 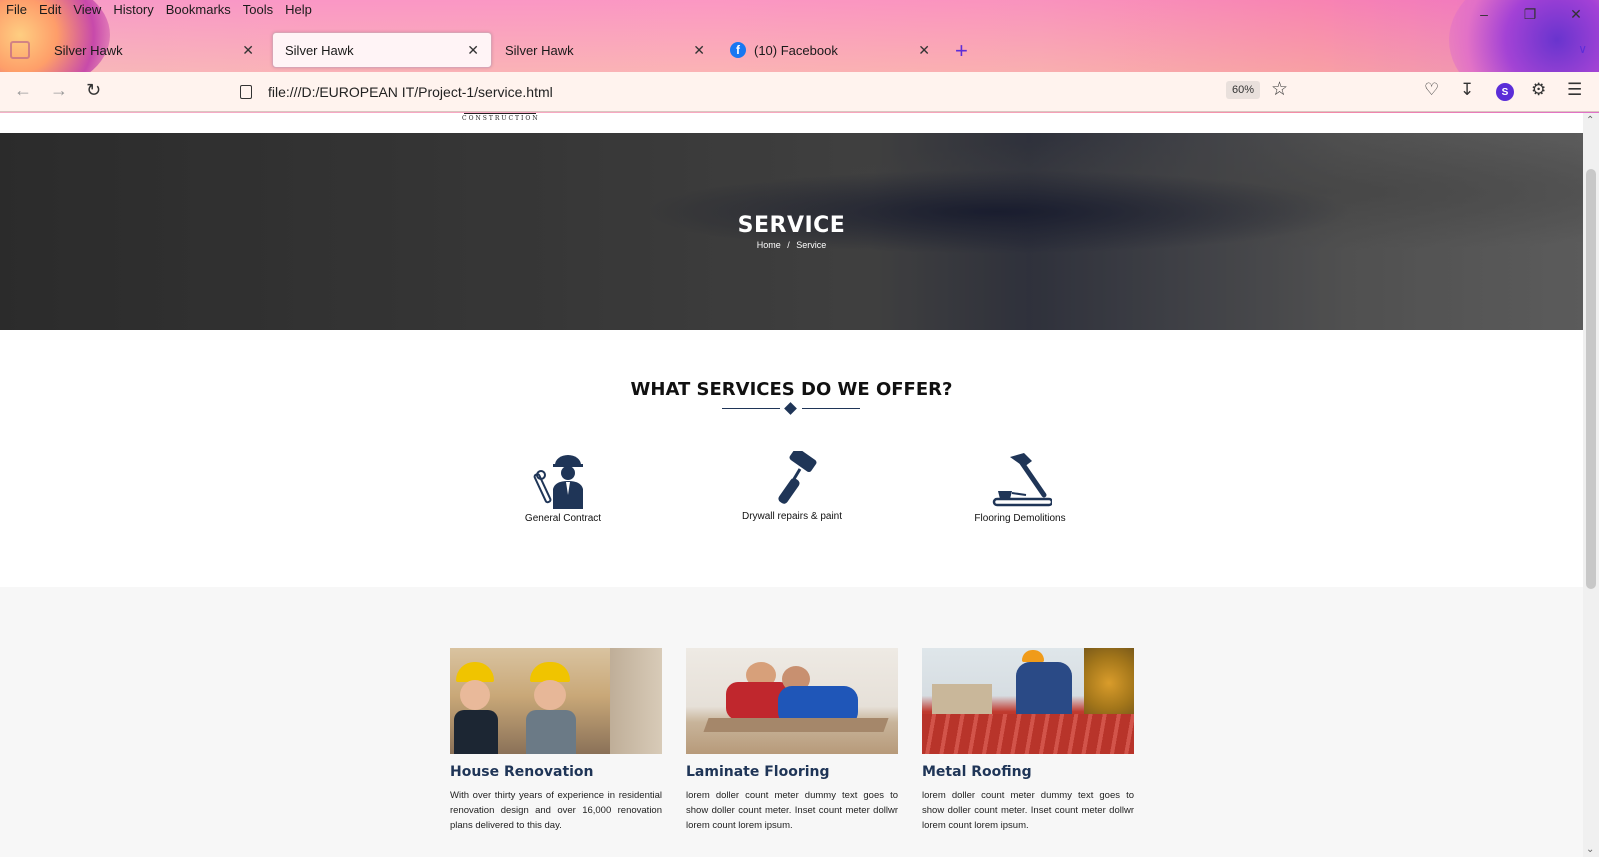 What do you see at coordinates (16, 11) in the screenshot?
I see `menu-file: File` at bounding box center [16, 11].